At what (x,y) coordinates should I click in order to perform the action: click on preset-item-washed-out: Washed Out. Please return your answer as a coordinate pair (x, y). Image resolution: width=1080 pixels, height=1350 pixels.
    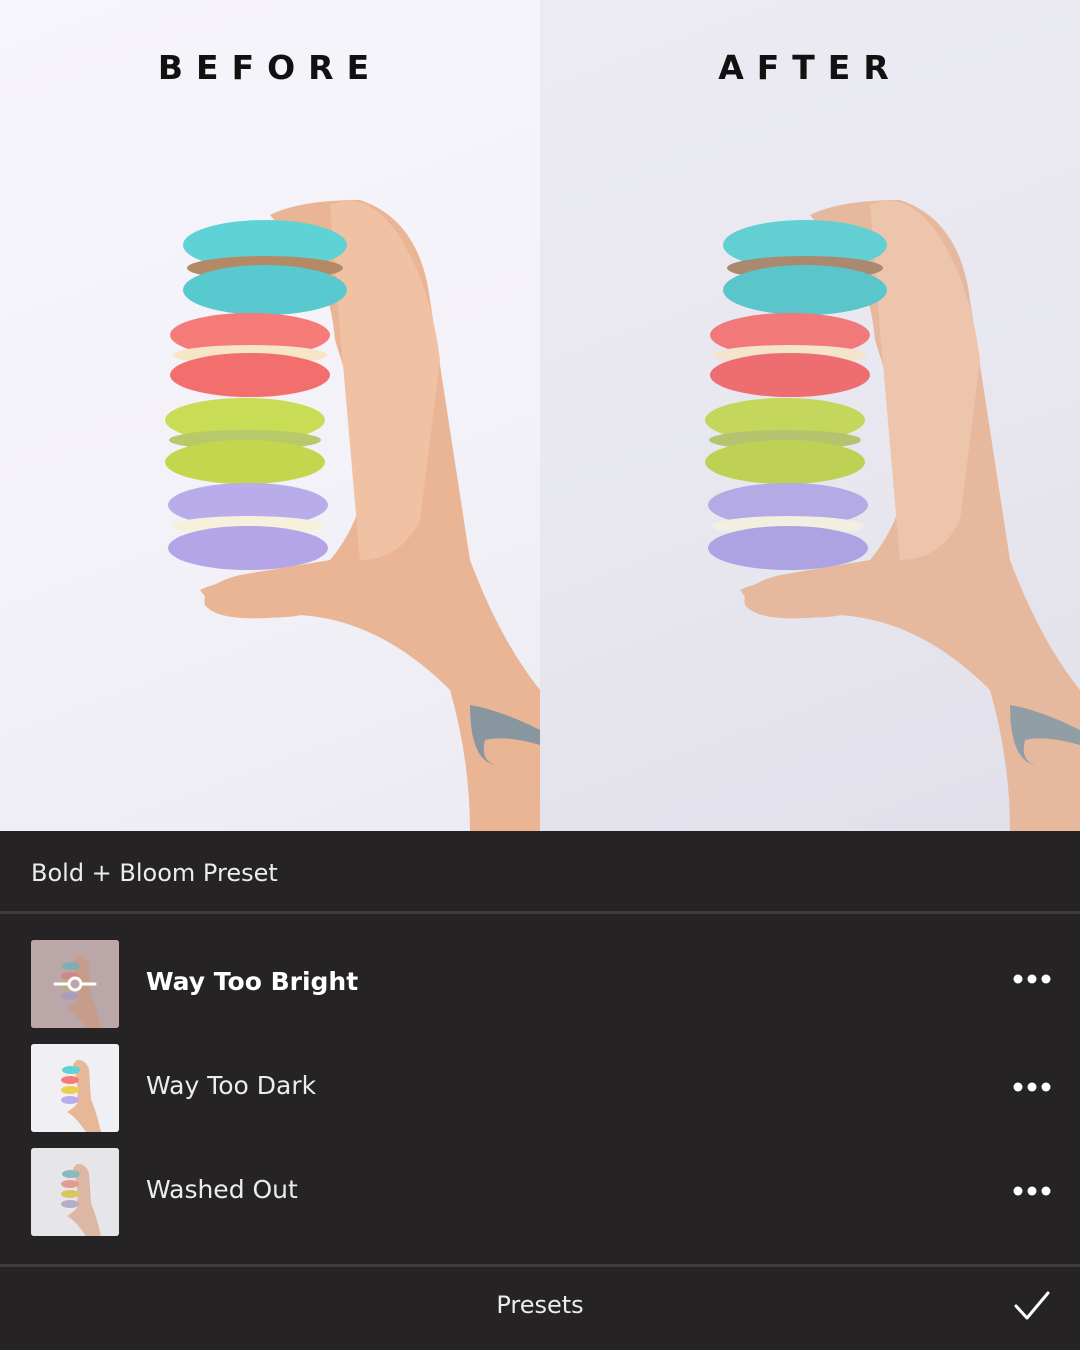
    Looking at the image, I should click on (540, 1193).